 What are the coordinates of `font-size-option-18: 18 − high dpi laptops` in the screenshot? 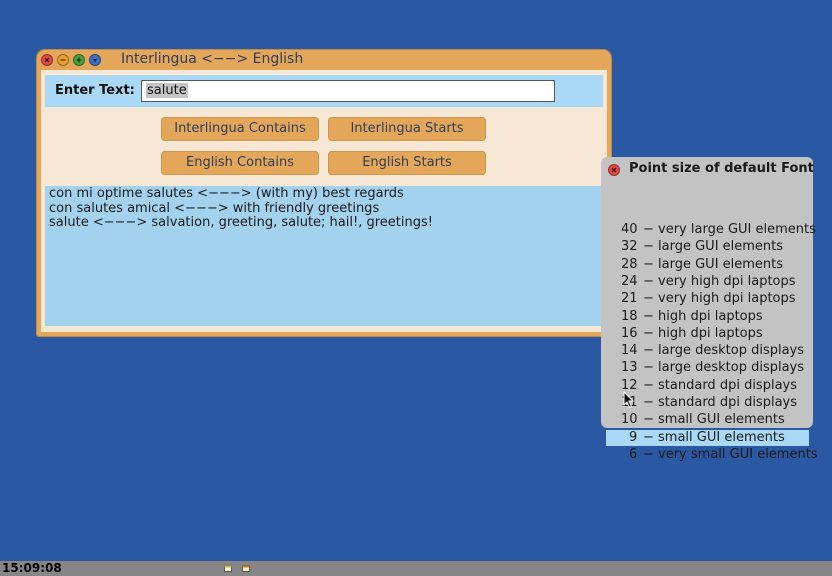 It's located at (707, 317).